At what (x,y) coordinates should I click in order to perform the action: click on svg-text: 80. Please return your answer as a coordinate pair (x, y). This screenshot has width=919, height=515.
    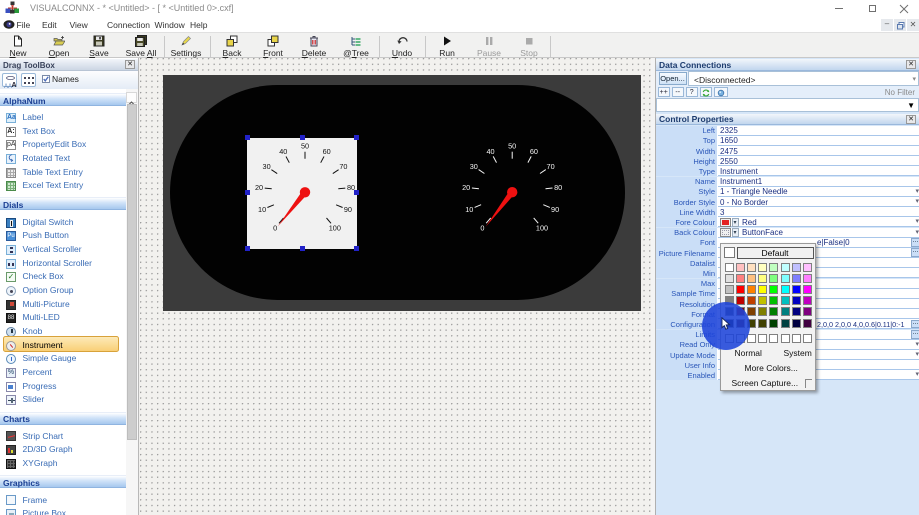
    Looking at the image, I should click on (558, 187).